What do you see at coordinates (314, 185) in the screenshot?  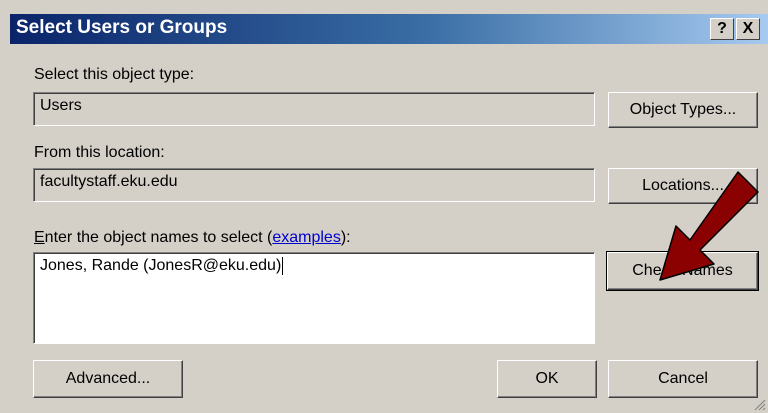 I see `location-field: facultystaff.eku.edu` at bounding box center [314, 185].